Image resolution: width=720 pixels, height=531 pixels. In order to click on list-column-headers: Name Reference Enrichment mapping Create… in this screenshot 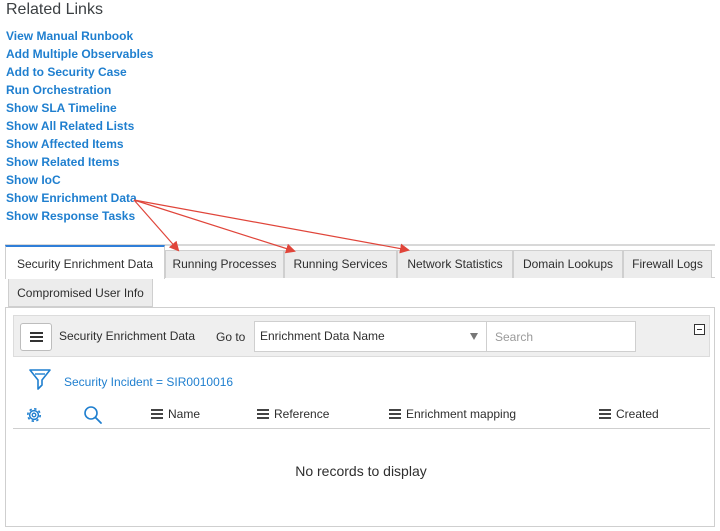, I will do `click(361, 415)`.